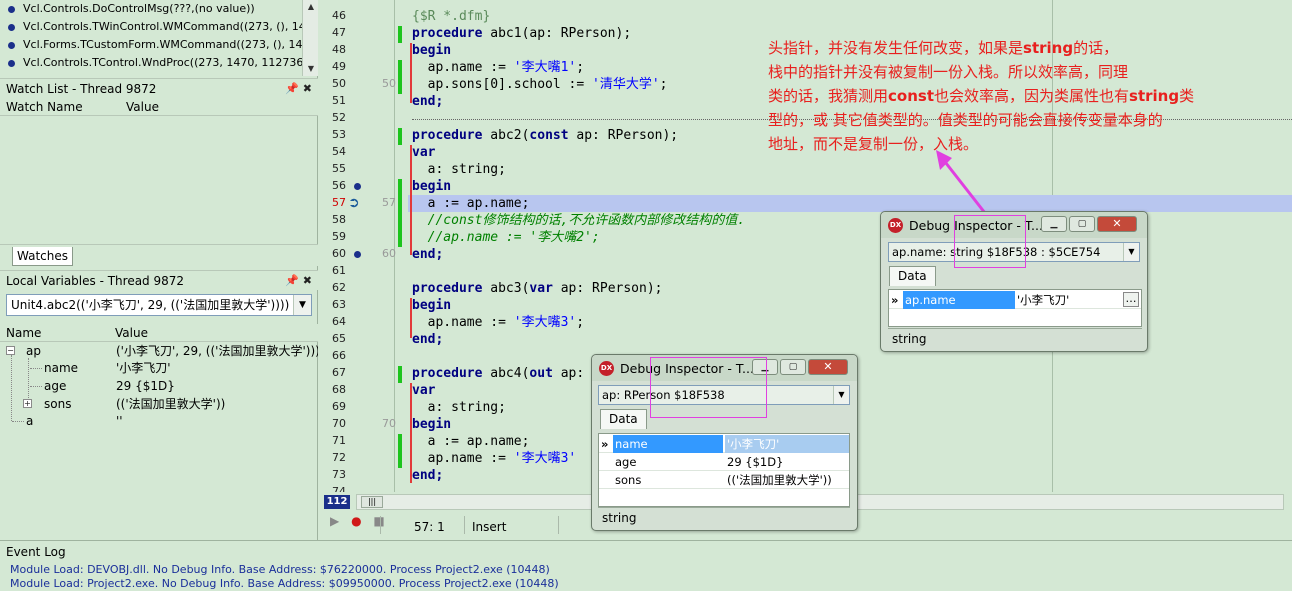  I want to click on local-row: a '', so click(159, 421).